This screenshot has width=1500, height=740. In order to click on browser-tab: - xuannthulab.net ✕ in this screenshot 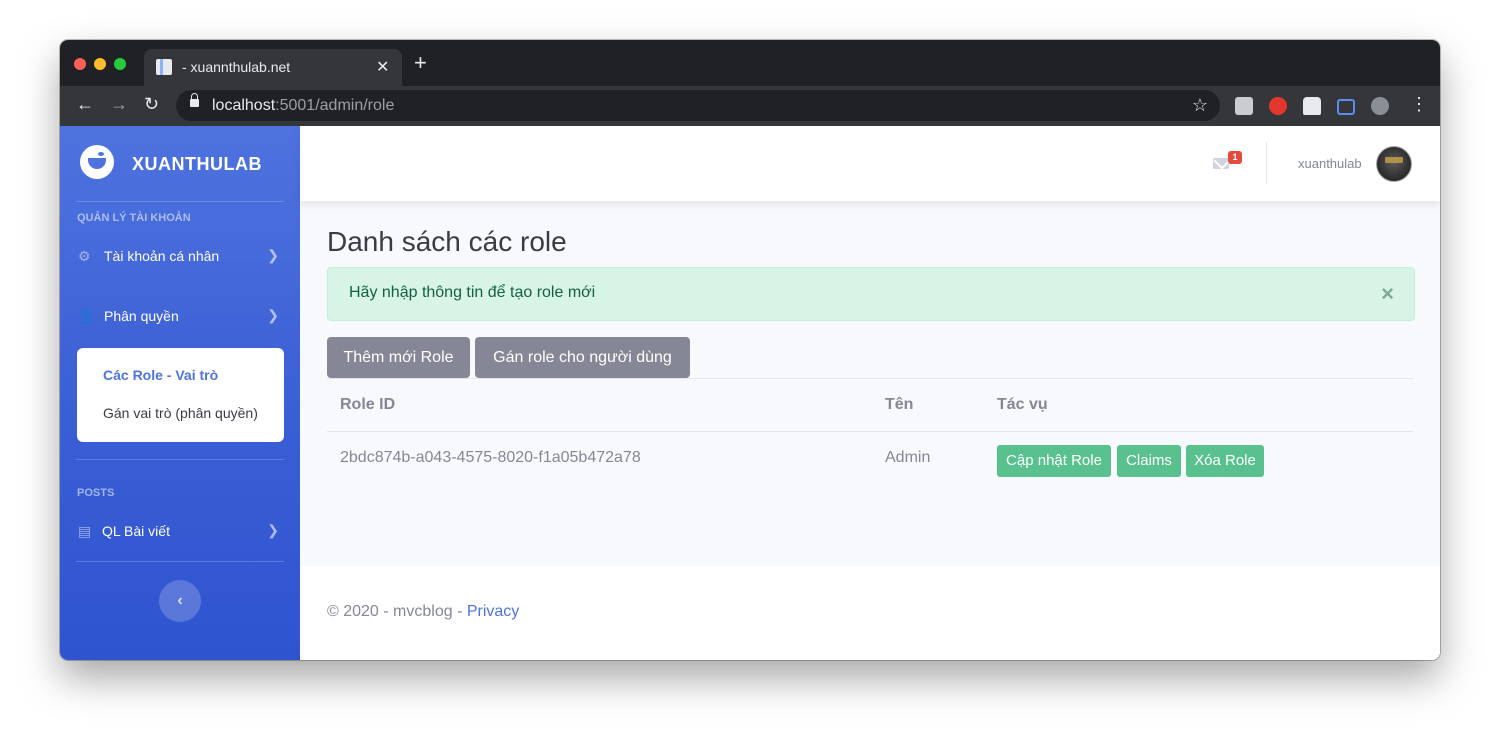, I will do `click(273, 67)`.